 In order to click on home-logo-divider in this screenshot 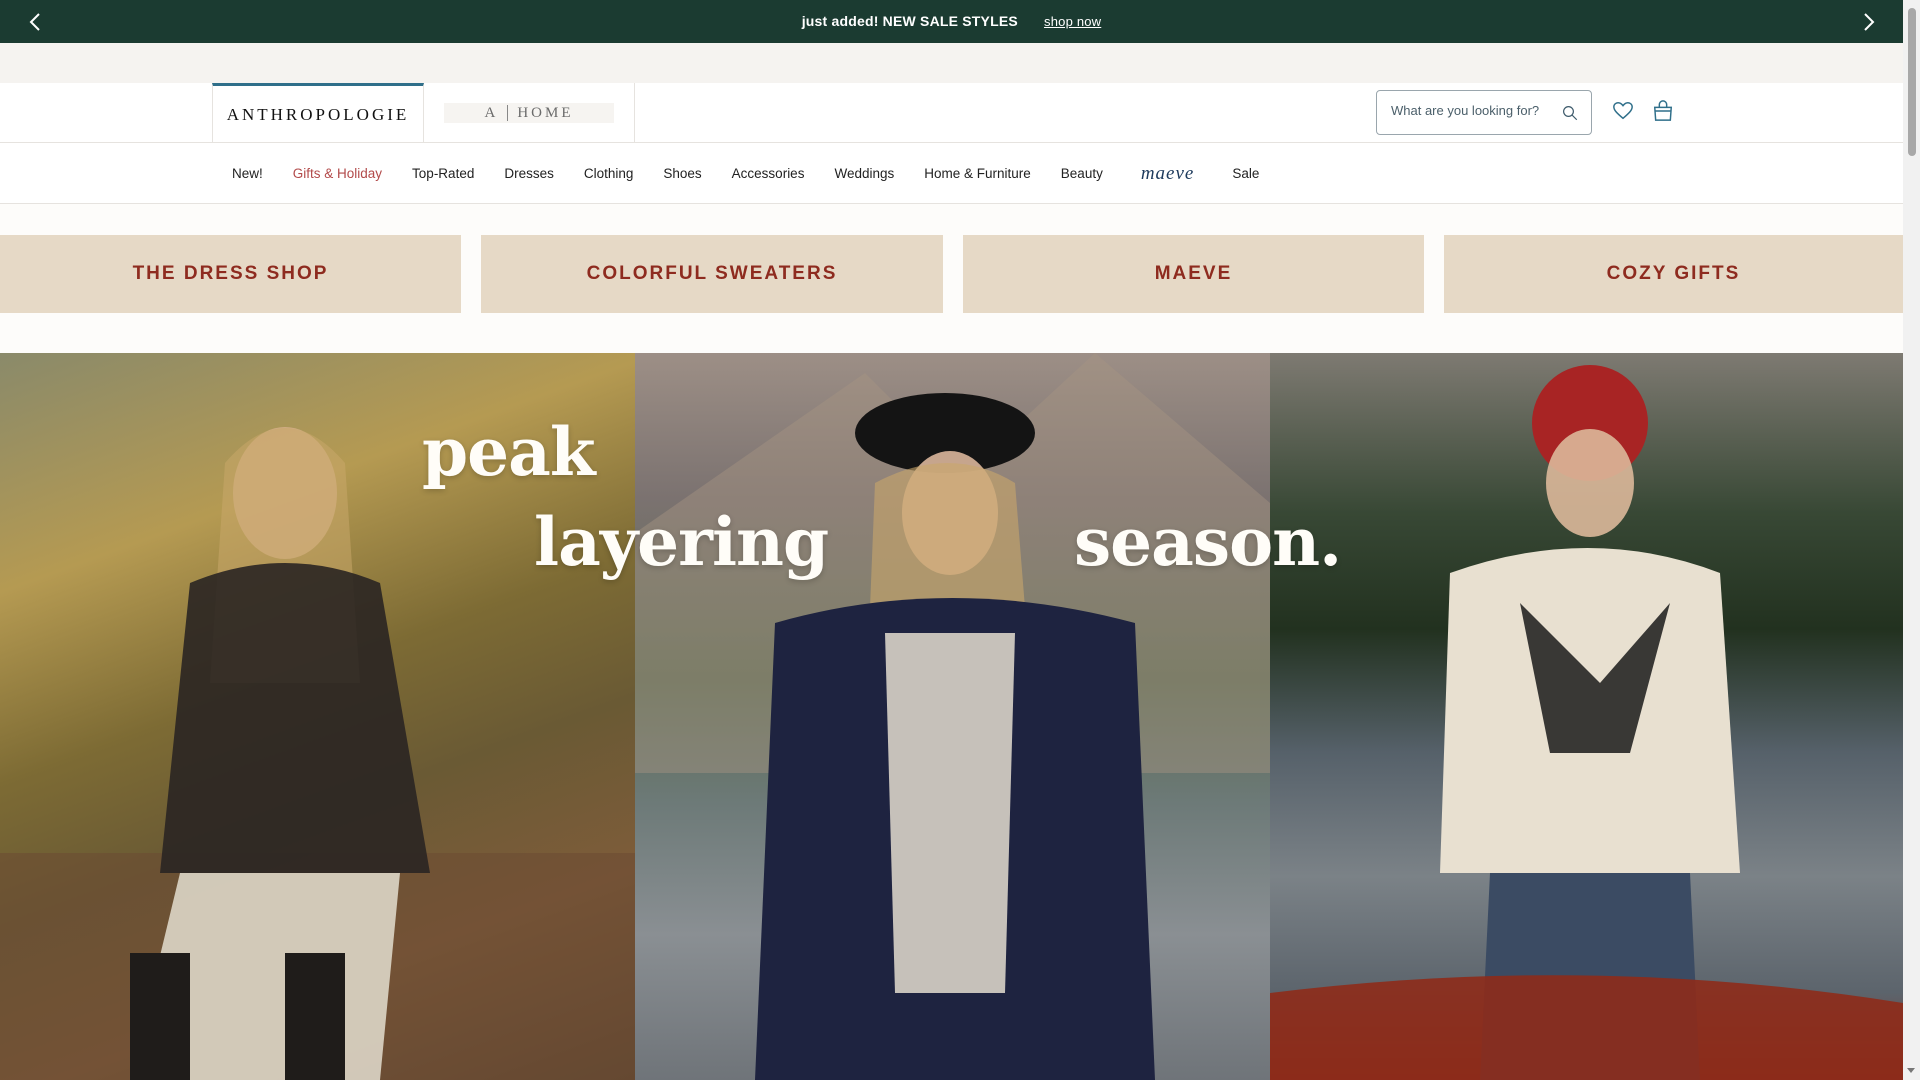, I will do `click(508, 113)`.